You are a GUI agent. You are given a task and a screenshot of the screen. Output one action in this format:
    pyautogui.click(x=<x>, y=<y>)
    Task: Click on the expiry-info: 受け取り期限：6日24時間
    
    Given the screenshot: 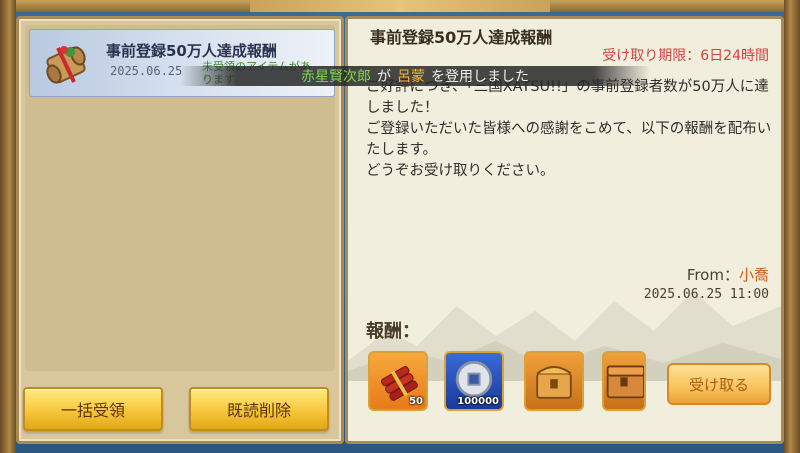 What is the action you would take?
    pyautogui.click(x=685, y=55)
    